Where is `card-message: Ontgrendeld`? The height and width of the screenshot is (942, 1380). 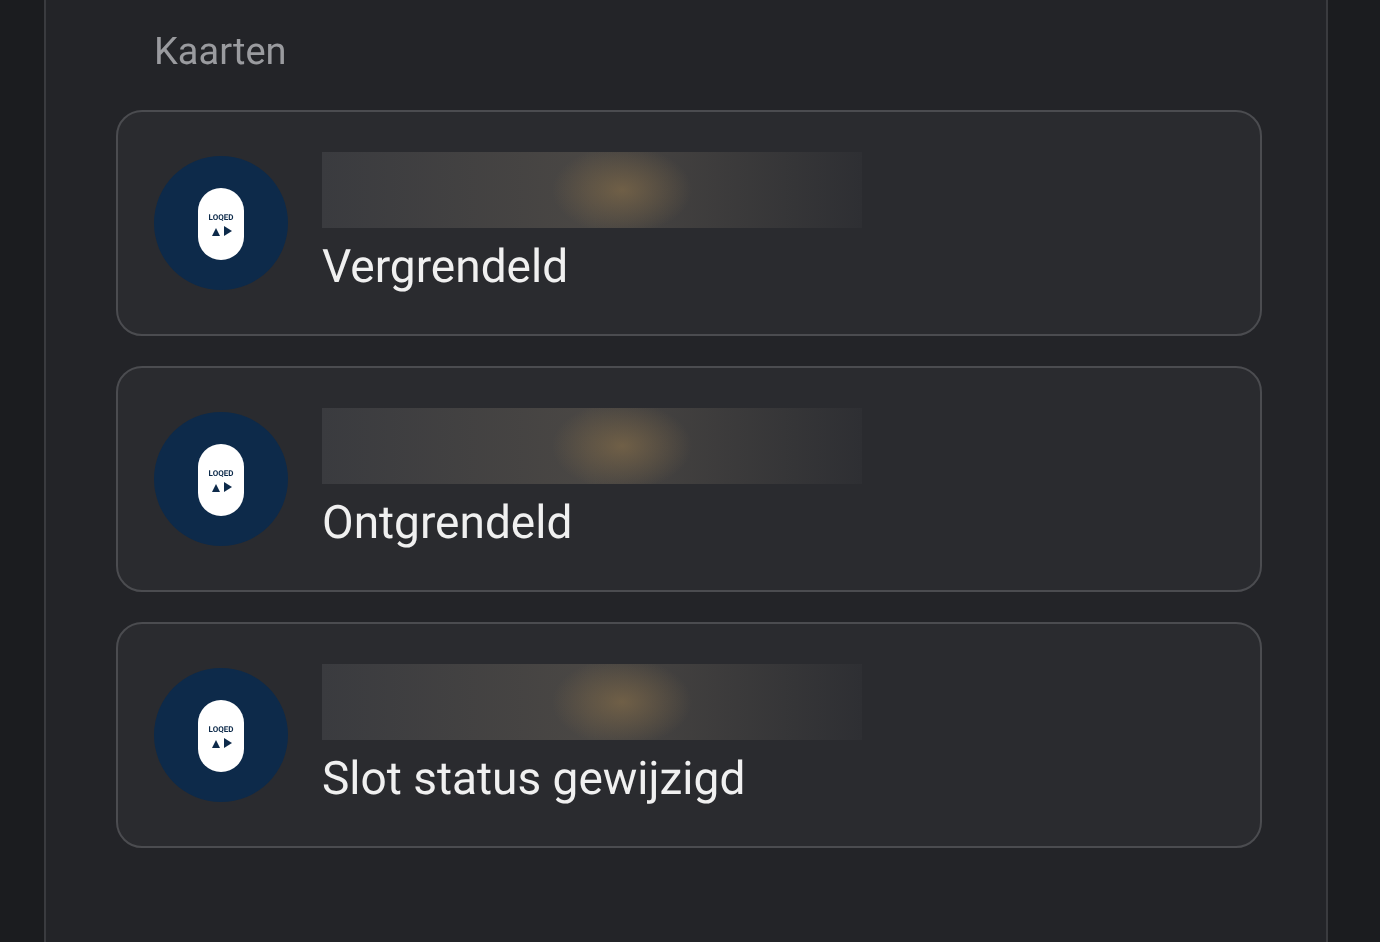
card-message: Ontgrendeld is located at coordinates (448, 523).